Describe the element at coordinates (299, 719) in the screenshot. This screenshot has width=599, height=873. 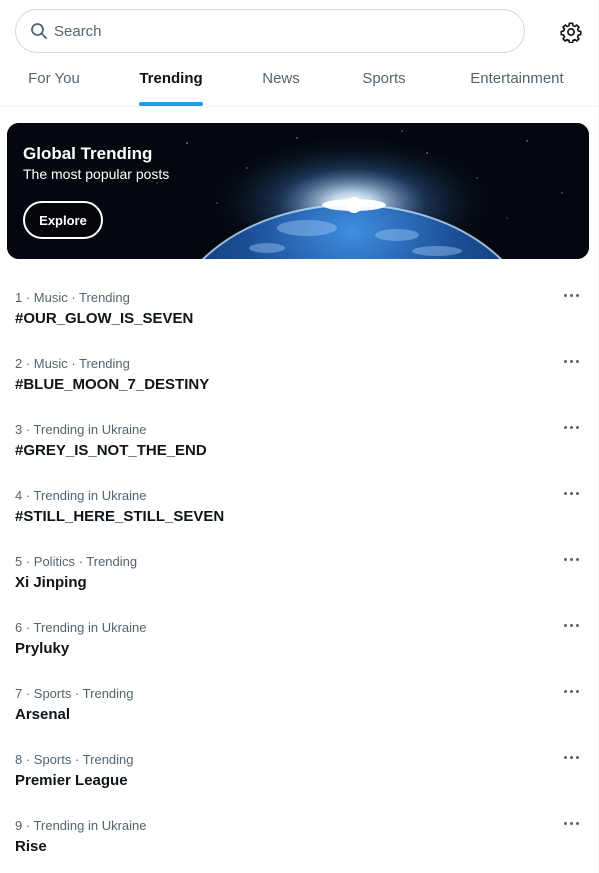
I see `trend-item: 7 · Sports · Trending Arsenal` at that location.